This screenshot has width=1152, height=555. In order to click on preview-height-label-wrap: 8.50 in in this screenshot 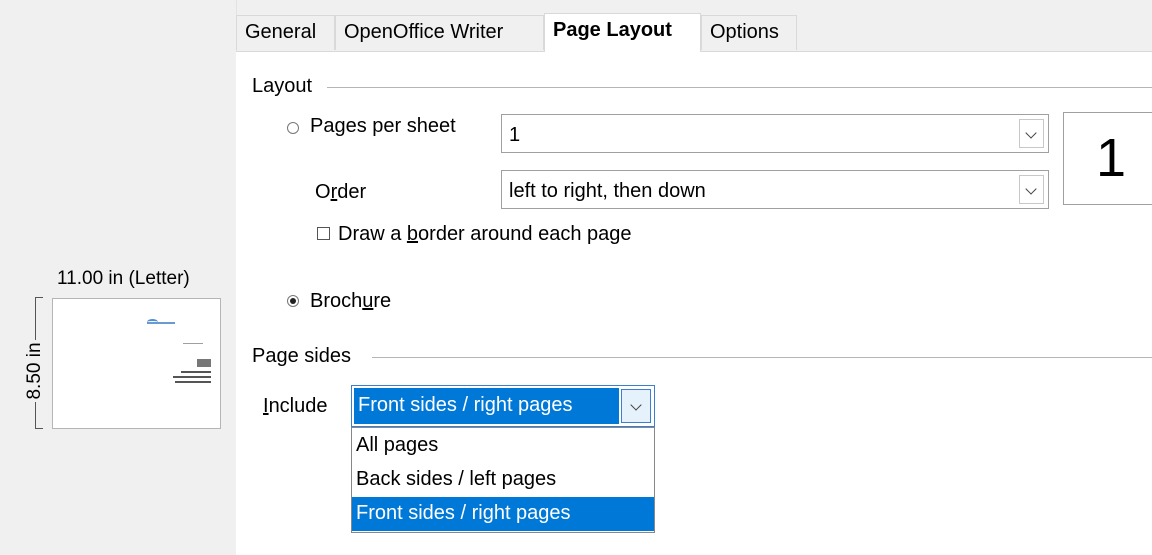, I will do `click(35, 371)`.